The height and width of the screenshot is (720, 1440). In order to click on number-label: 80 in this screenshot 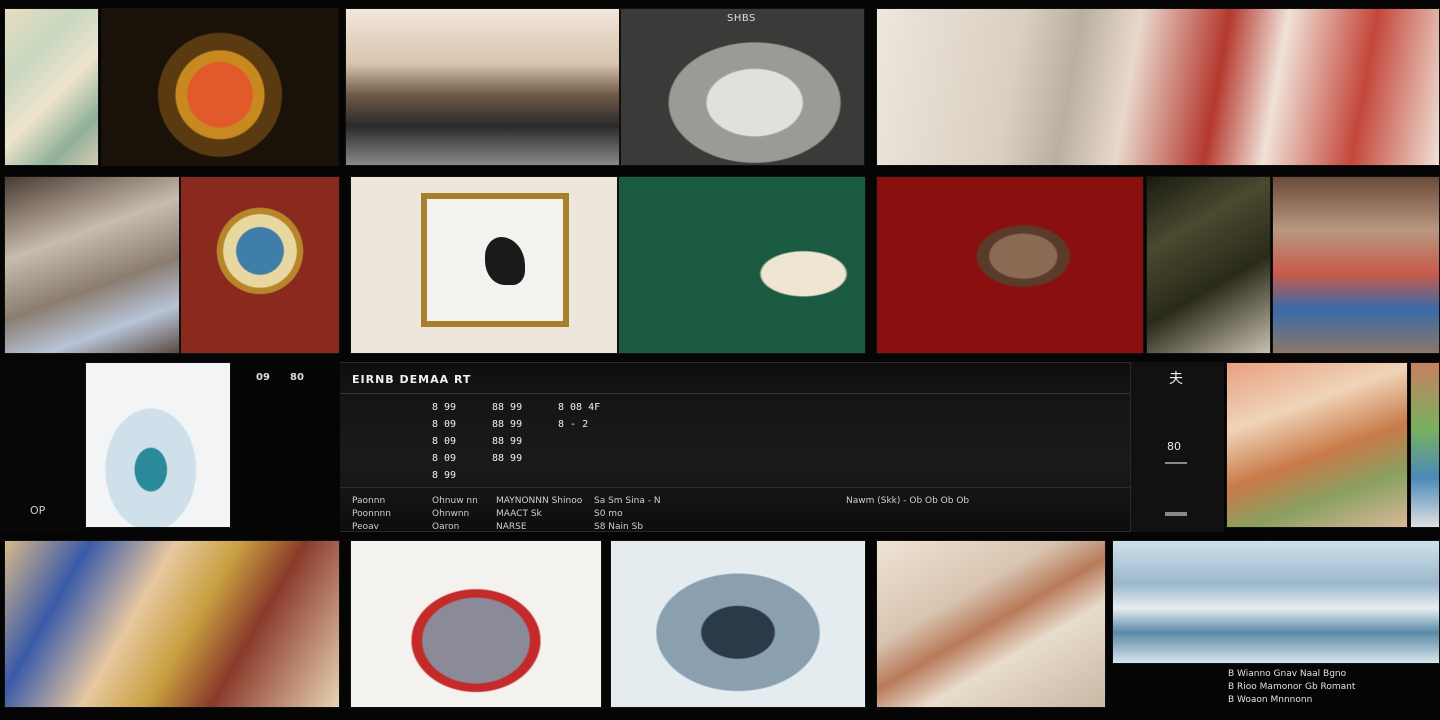, I will do `click(297, 377)`.